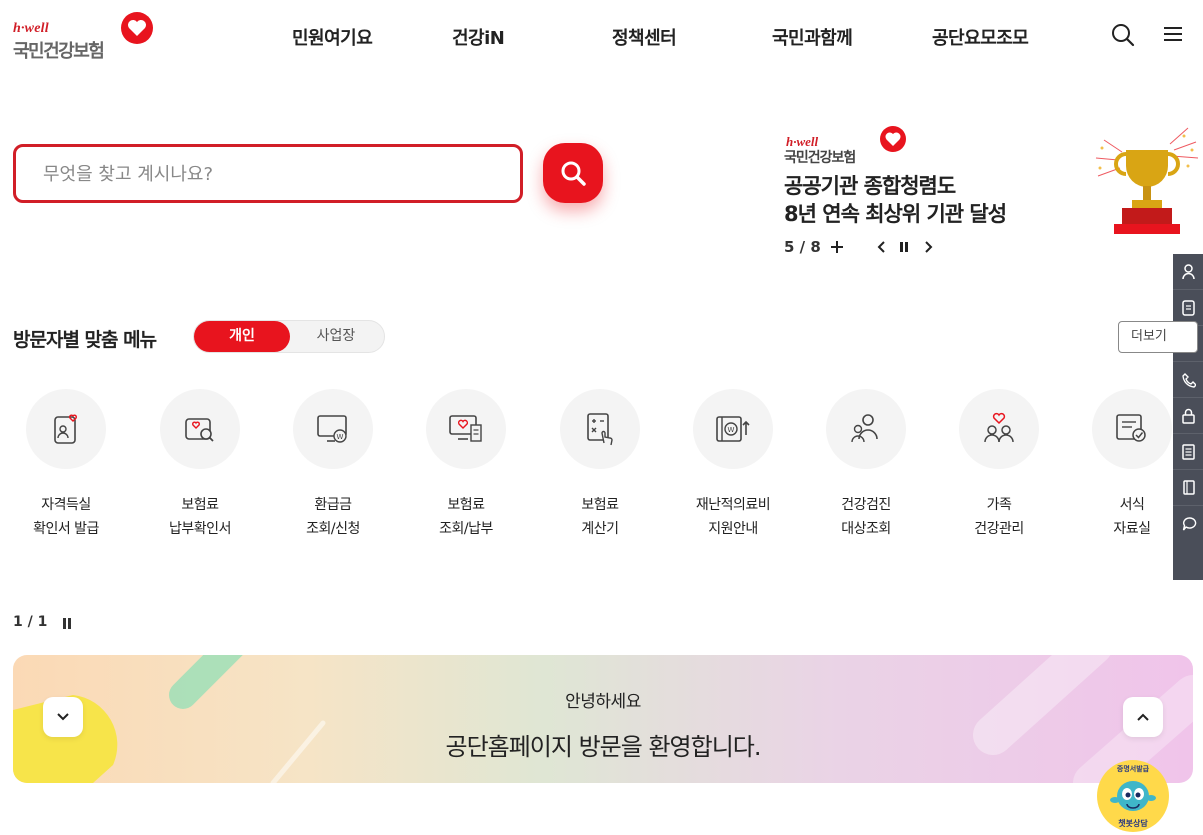 The image size is (1203, 835). Describe the element at coordinates (870, 186) in the screenshot. I see `banner-title-line1: 공공기관 종합청렴도` at that location.